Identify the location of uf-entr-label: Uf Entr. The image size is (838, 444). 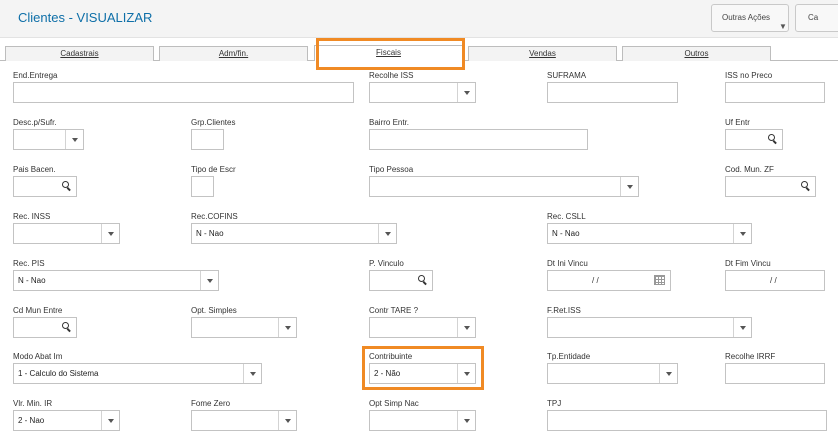
(737, 122).